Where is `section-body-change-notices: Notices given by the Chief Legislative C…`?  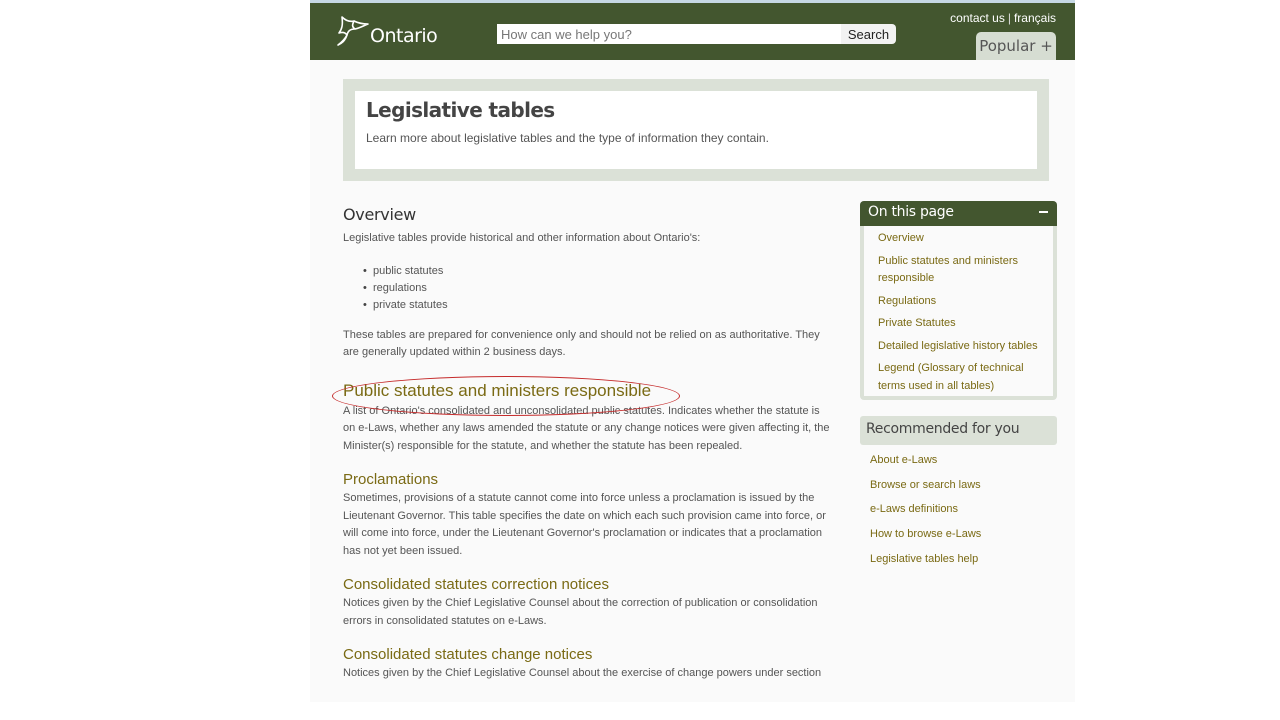 section-body-change-notices: Notices given by the Chief Legislative C… is located at coordinates (582, 673).